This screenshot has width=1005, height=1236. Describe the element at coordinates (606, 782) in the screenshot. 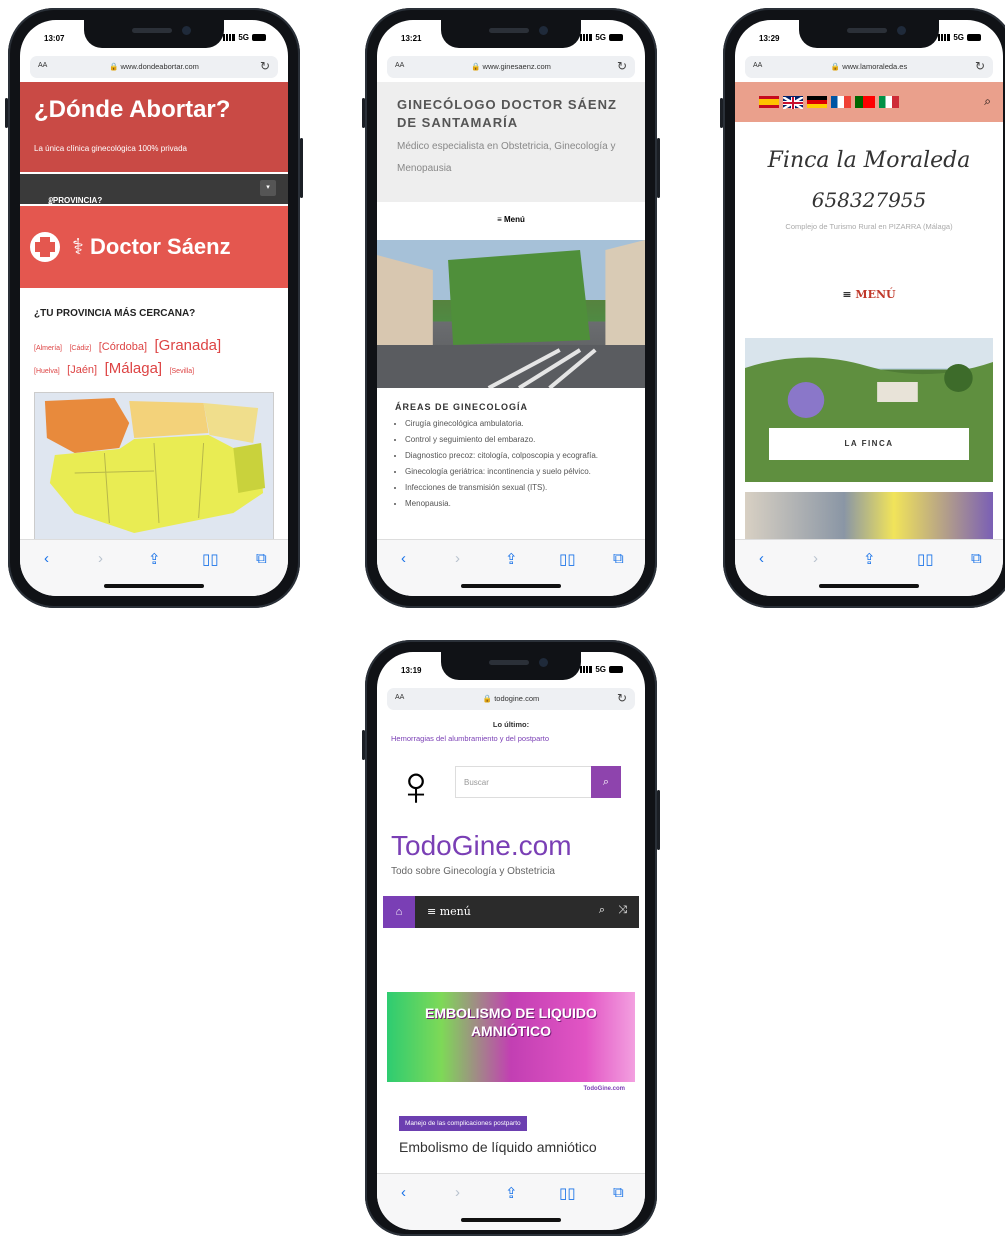

I see `search-button: ⌕` at that location.